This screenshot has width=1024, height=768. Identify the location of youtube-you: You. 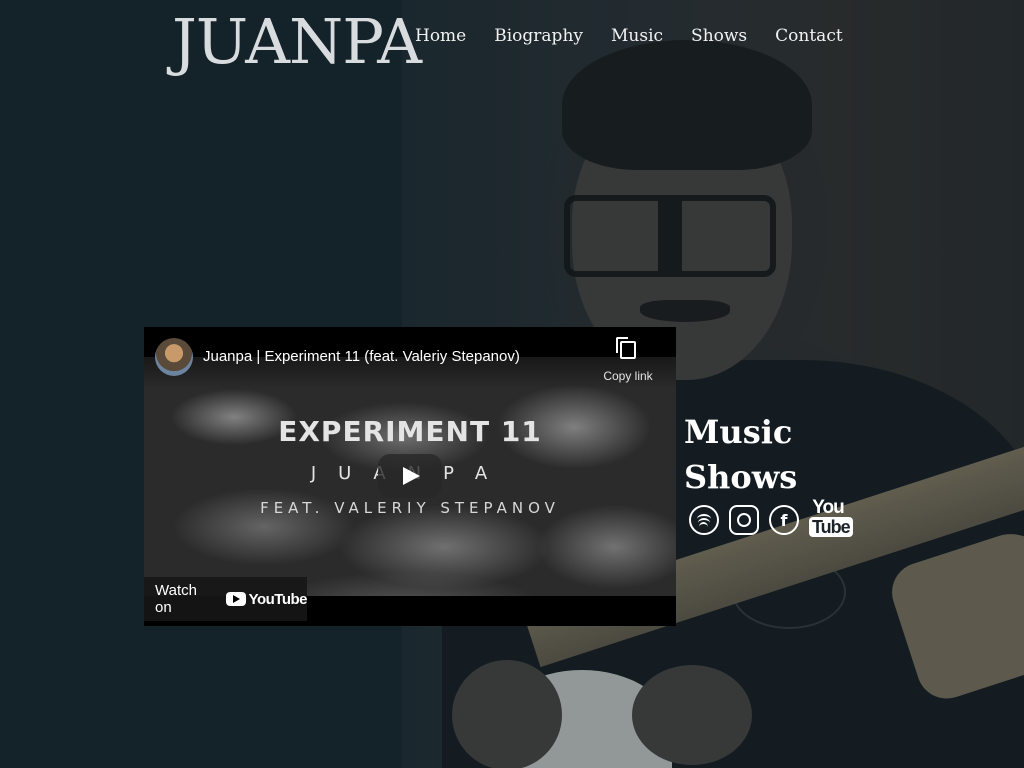
(828, 507).